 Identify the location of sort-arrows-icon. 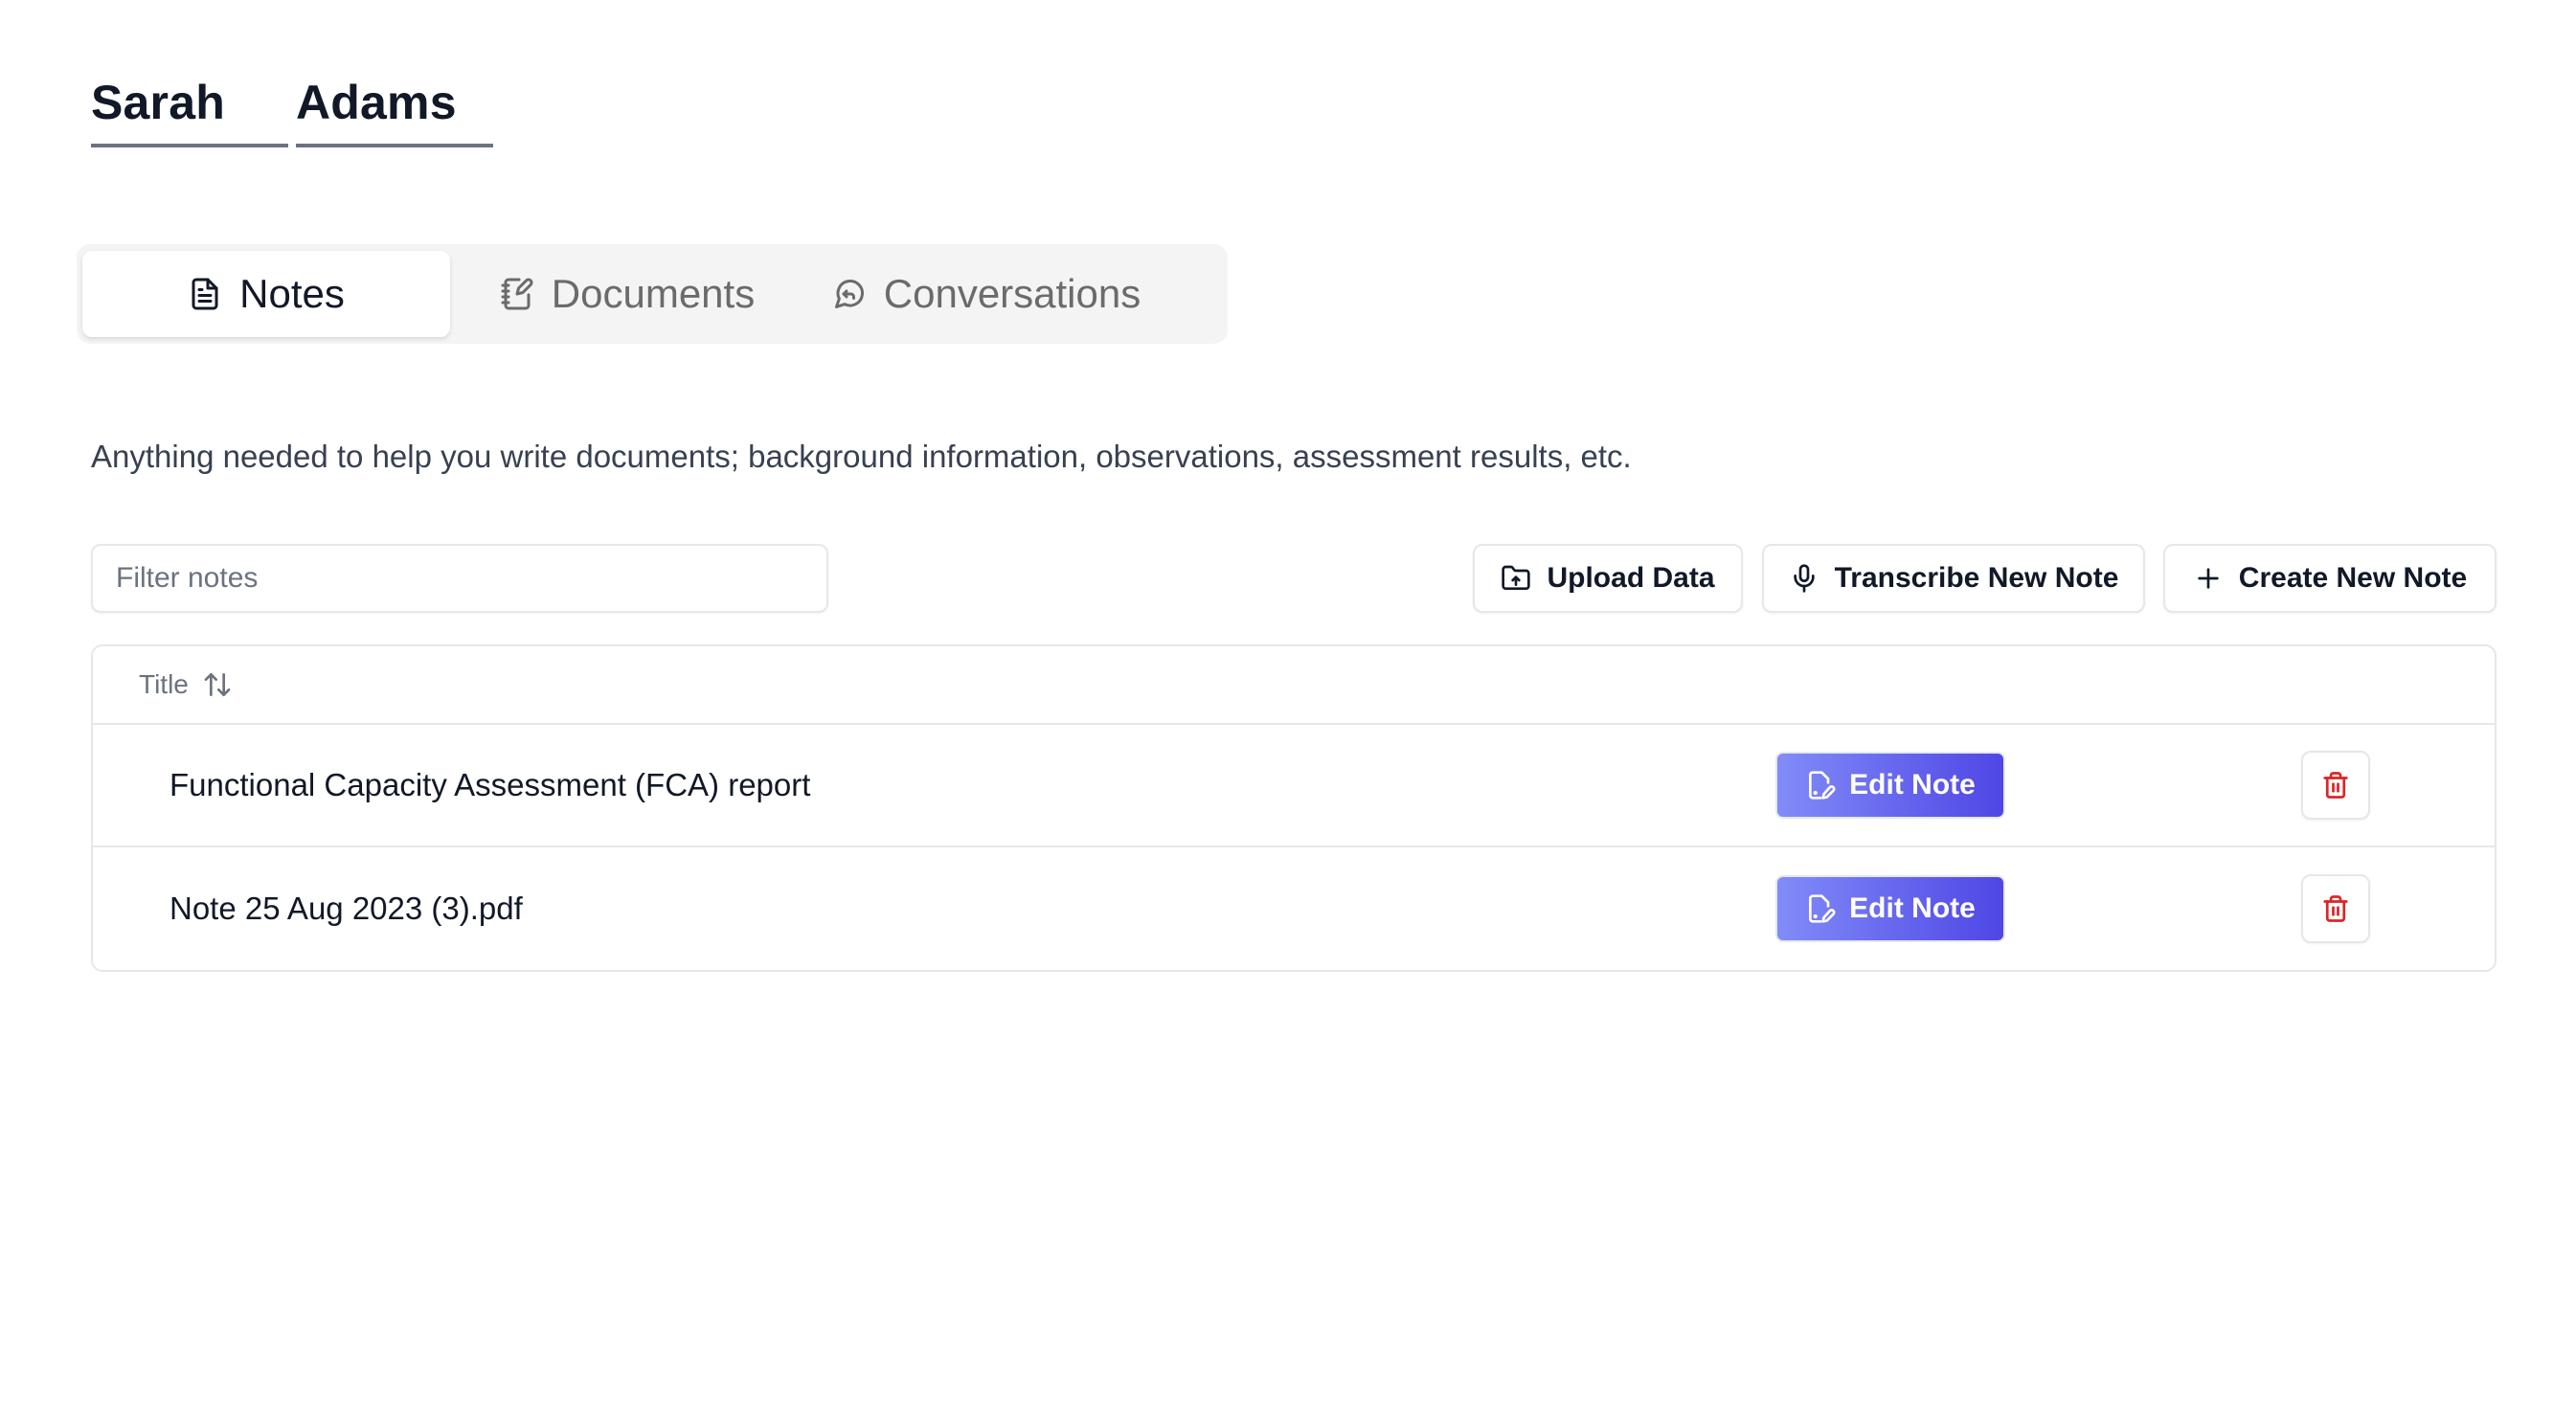
(217, 684).